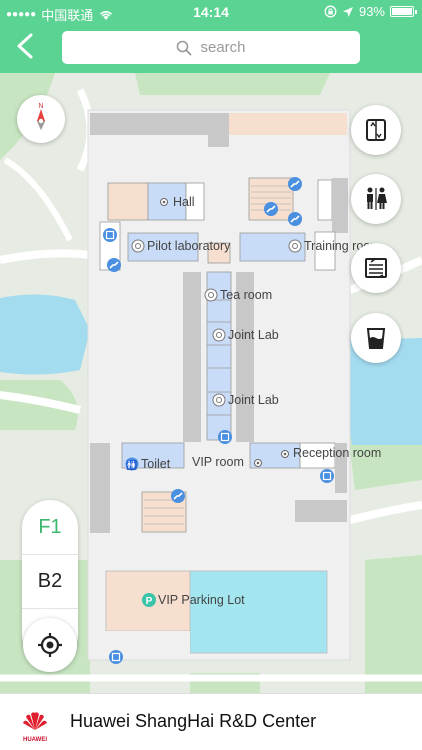 The image size is (422, 750). I want to click on restroom-icon, so click(377, 198).